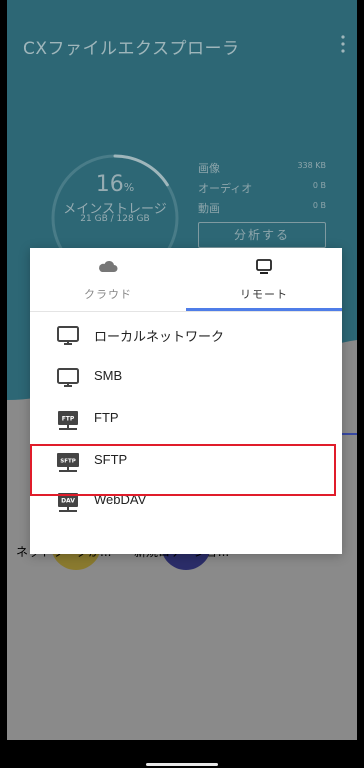 The height and width of the screenshot is (768, 364). I want to click on webdav-highlight-box, so click(183, 470).